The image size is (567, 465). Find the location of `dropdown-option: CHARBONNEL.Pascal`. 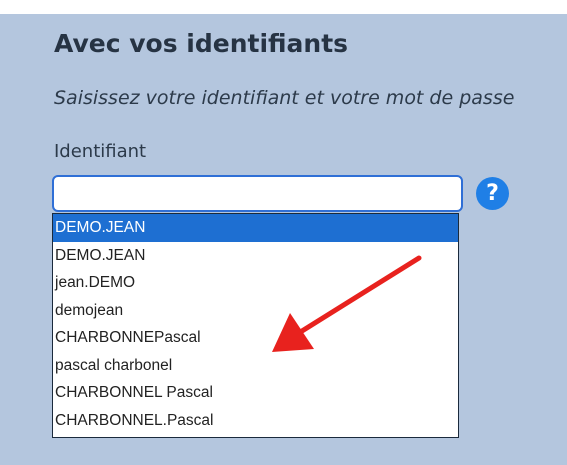

dropdown-option: CHARBONNEL.Pascal is located at coordinates (255, 421).